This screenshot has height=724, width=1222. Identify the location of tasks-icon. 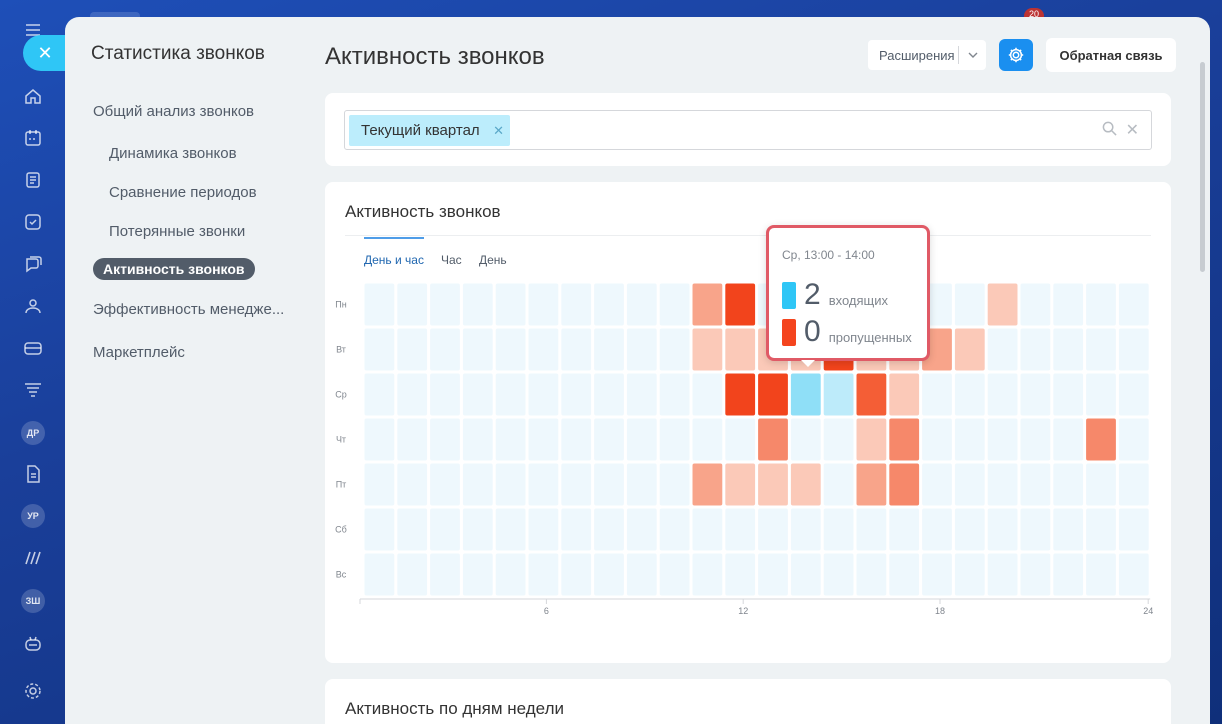
(33, 222).